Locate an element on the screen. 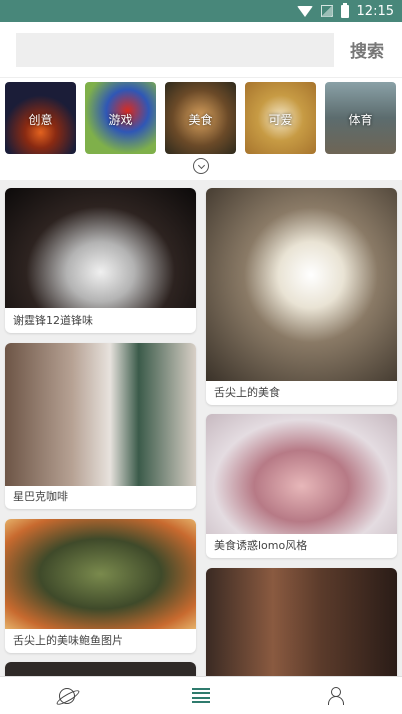 This screenshot has height=714, width=402. category-label: 体育 is located at coordinates (360, 120).